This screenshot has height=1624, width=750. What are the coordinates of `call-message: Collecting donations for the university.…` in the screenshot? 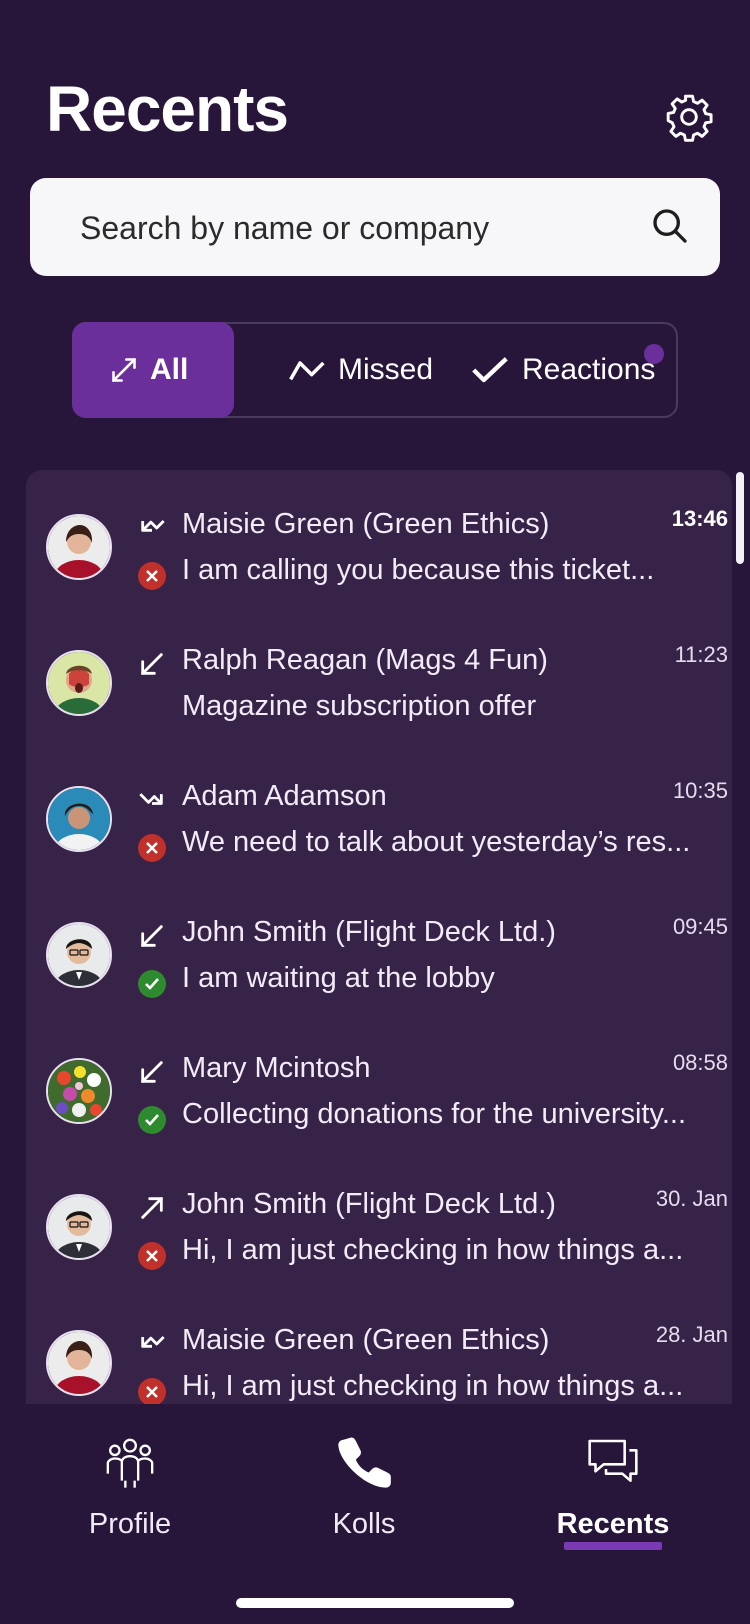 It's located at (434, 1114).